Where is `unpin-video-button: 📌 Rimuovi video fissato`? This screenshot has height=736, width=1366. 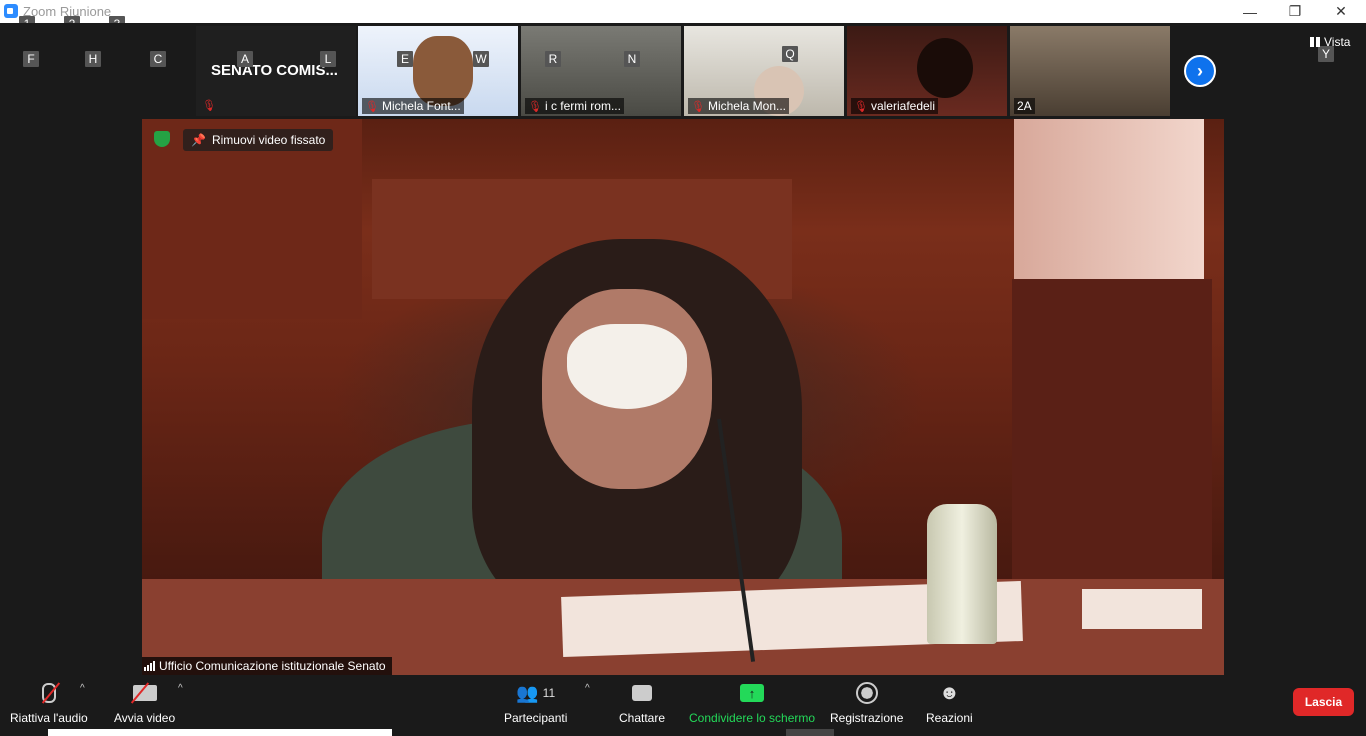 unpin-video-button: 📌 Rimuovi video fissato is located at coordinates (258, 140).